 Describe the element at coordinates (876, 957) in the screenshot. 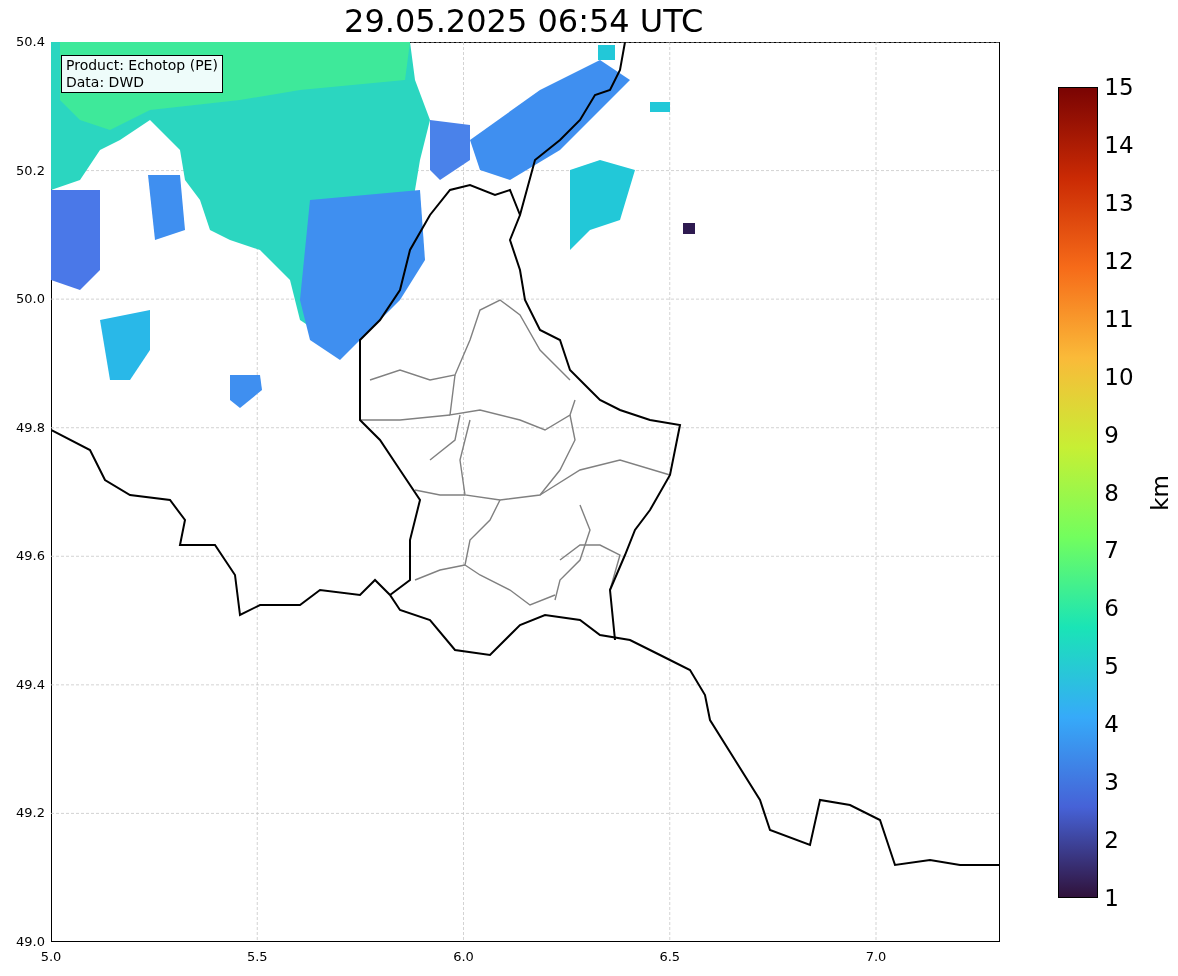

I see `x-tick-label: 7.0` at that location.